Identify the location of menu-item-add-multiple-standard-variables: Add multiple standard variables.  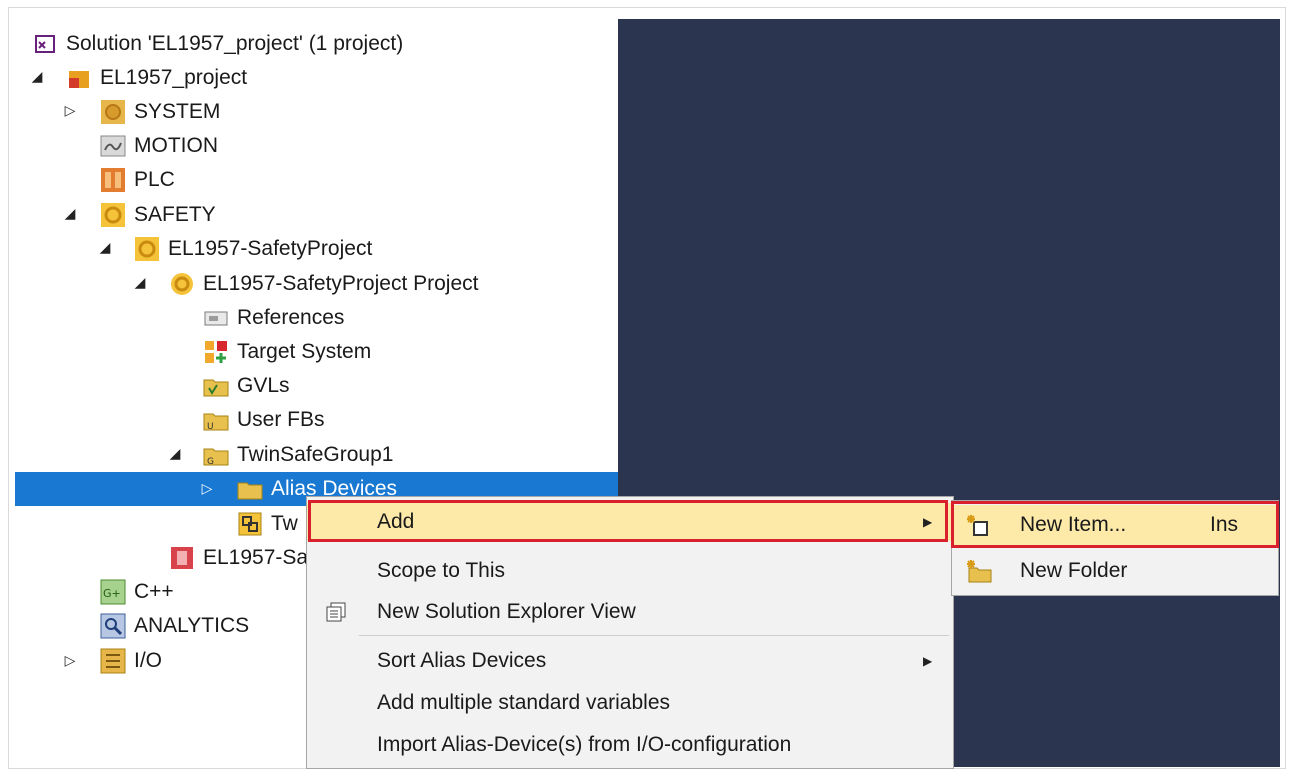
(630, 703).